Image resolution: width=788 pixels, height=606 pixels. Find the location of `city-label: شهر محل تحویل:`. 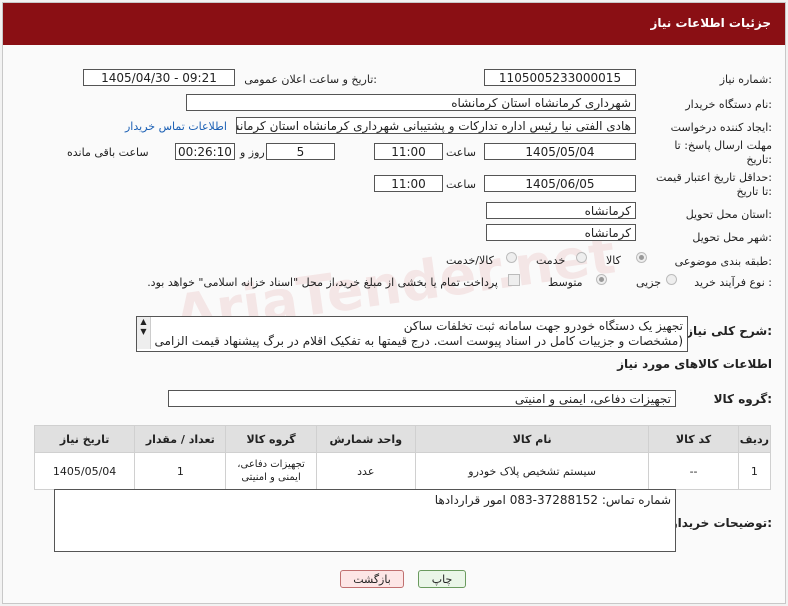

city-label: شهر محل تحویل: is located at coordinates (732, 237).